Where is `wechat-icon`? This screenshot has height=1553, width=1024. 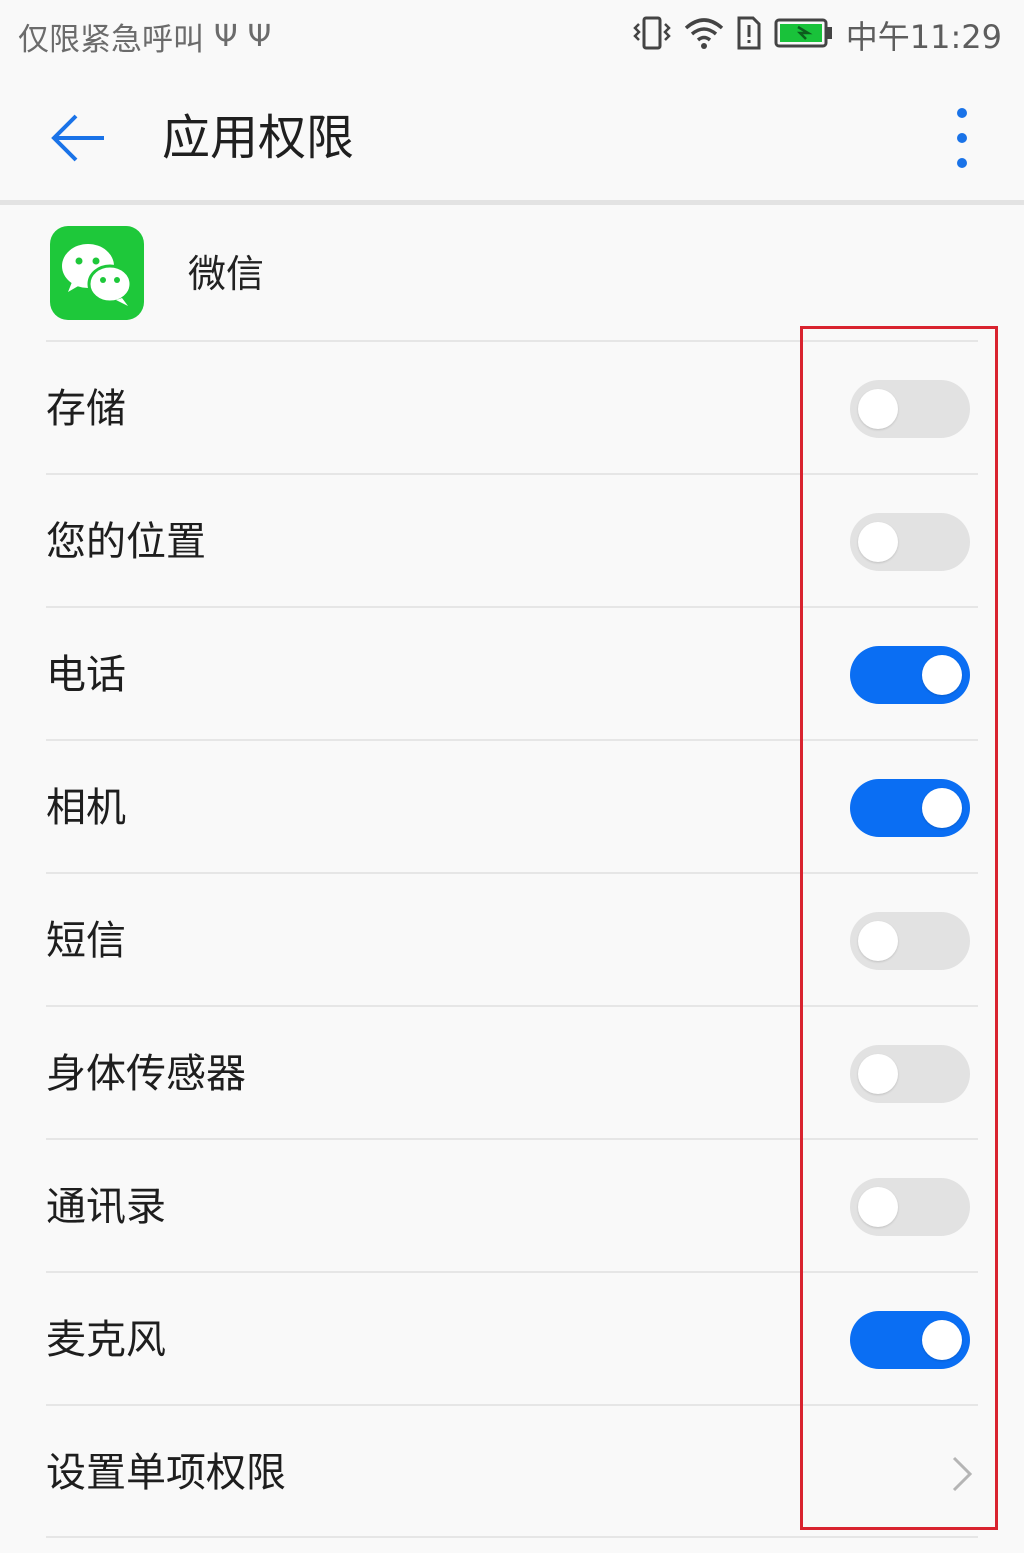 wechat-icon is located at coordinates (97, 273).